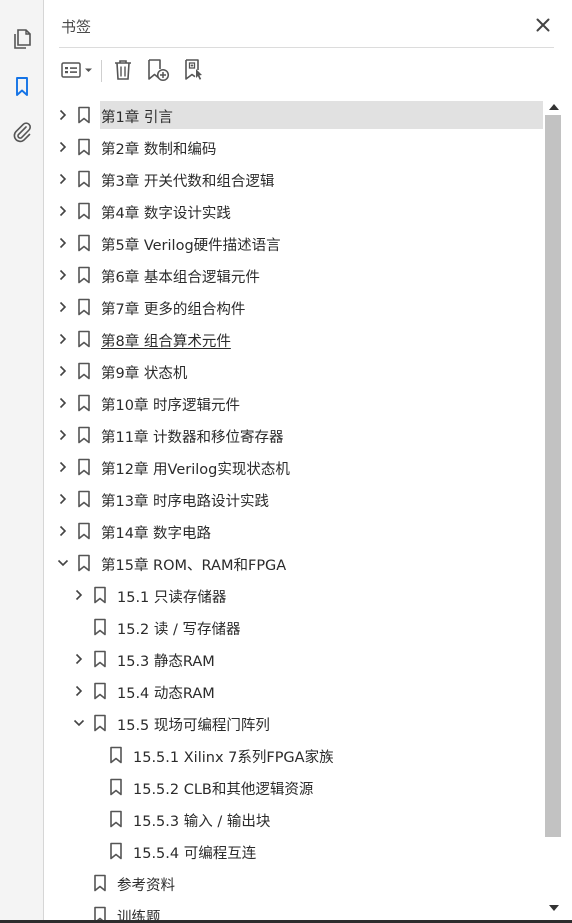 The image size is (572, 923). Describe the element at coordinates (195, 854) in the screenshot. I see `bookmark-label: 15.5.4 可编程互连` at that location.